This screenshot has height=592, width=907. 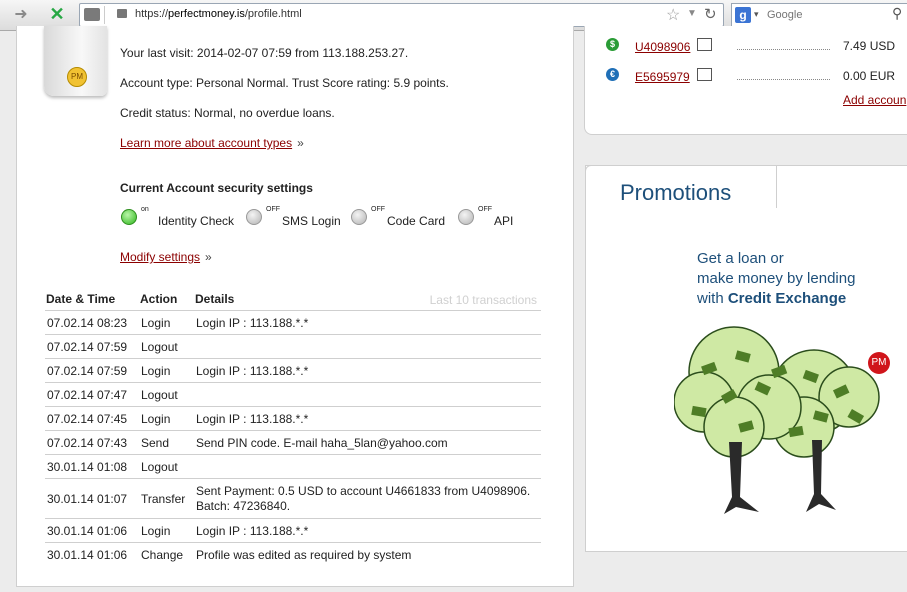 I want to click on state-label: on, so click(x=145, y=209).